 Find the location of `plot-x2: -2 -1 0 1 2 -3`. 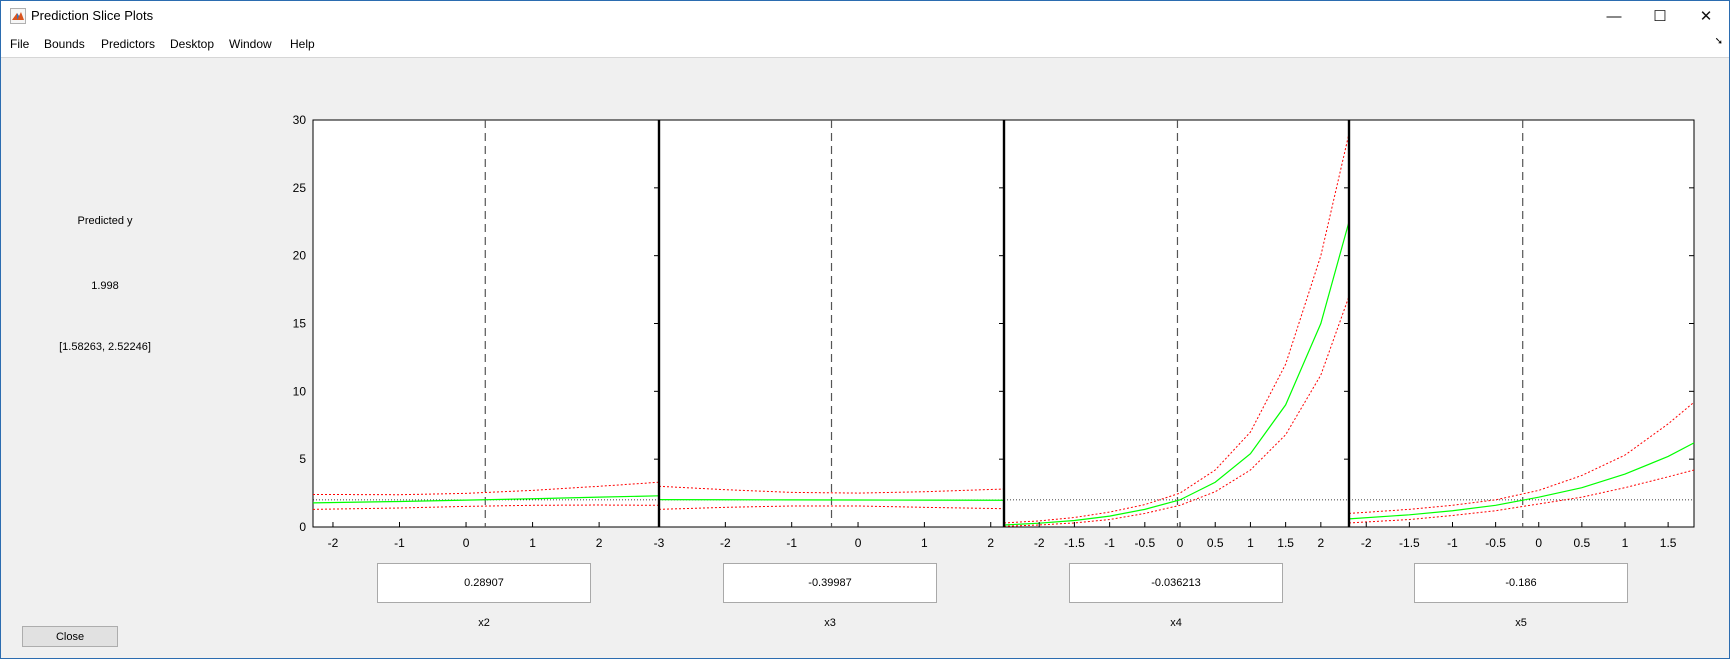

plot-x2: -2 -1 0 1 2 -3 is located at coordinates (488, 334).